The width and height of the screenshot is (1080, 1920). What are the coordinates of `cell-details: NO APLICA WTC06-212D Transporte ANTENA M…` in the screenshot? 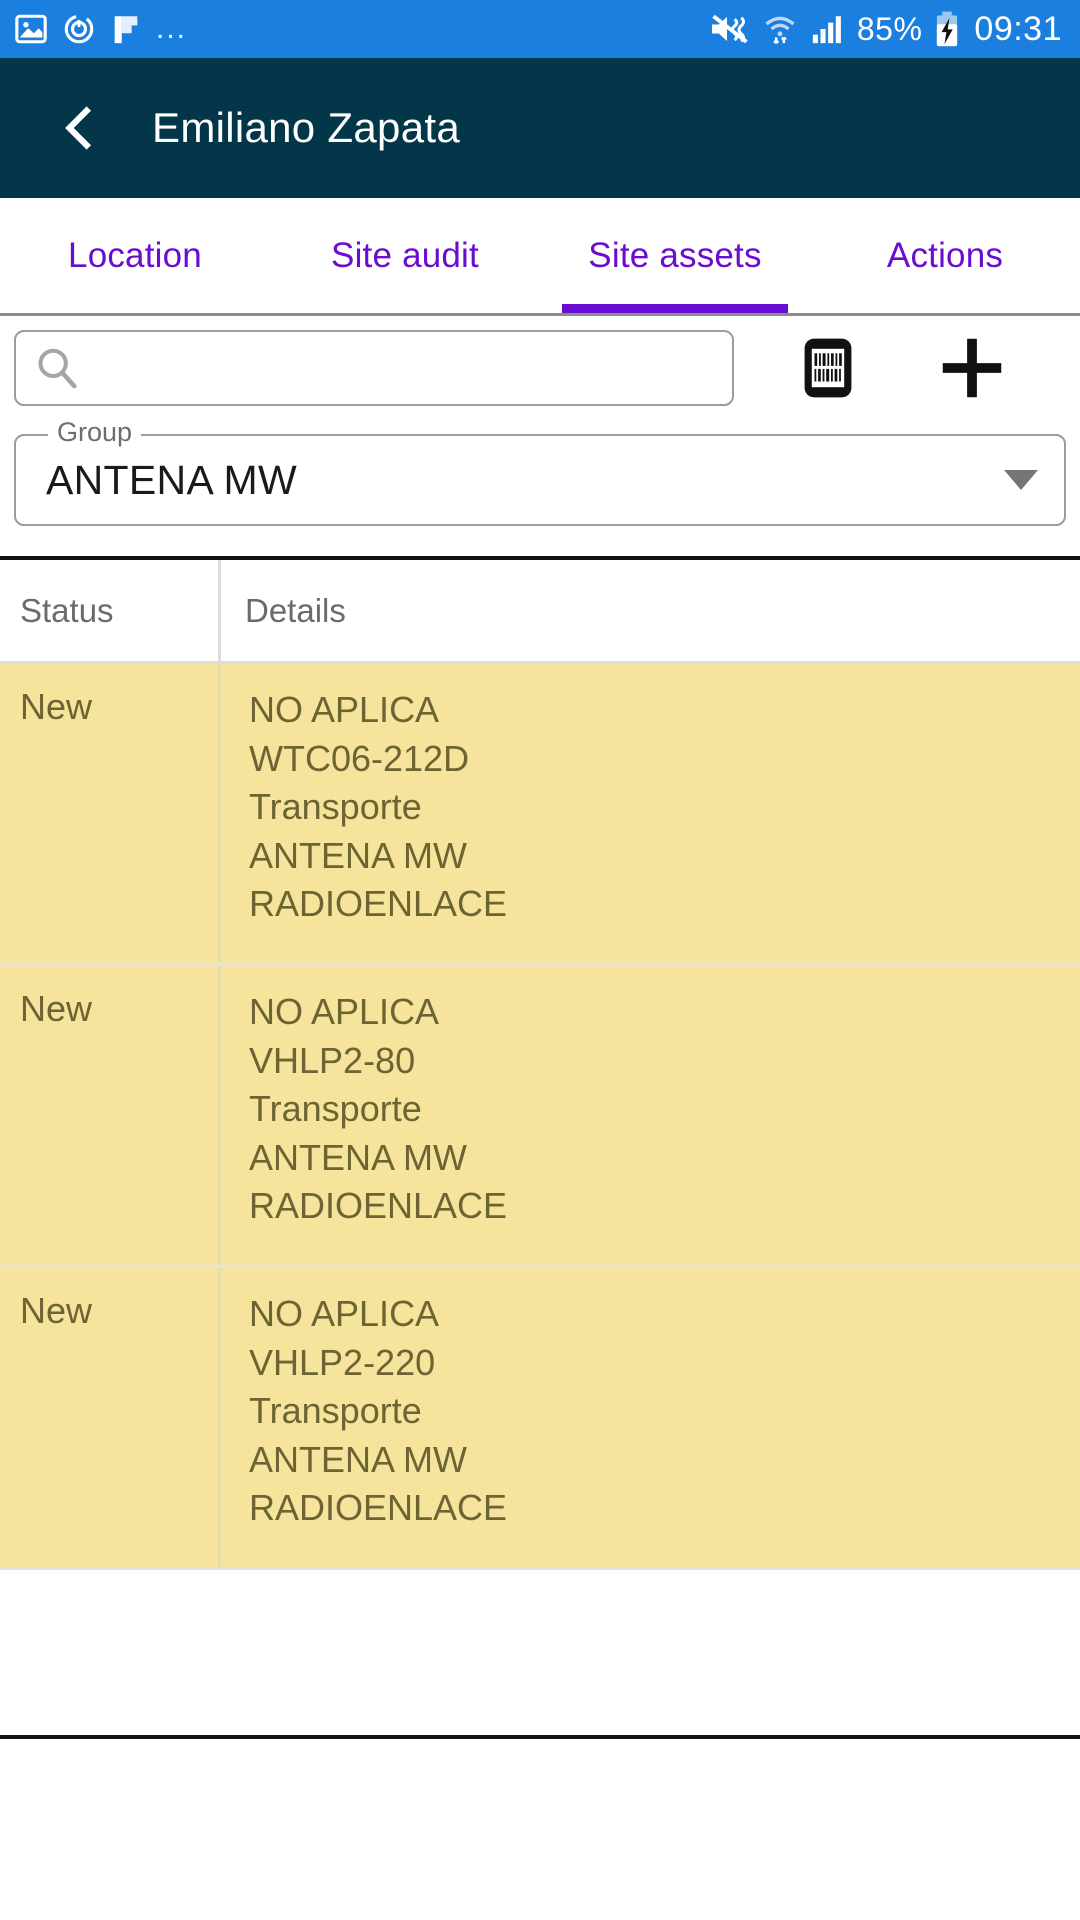 It's located at (649, 813).